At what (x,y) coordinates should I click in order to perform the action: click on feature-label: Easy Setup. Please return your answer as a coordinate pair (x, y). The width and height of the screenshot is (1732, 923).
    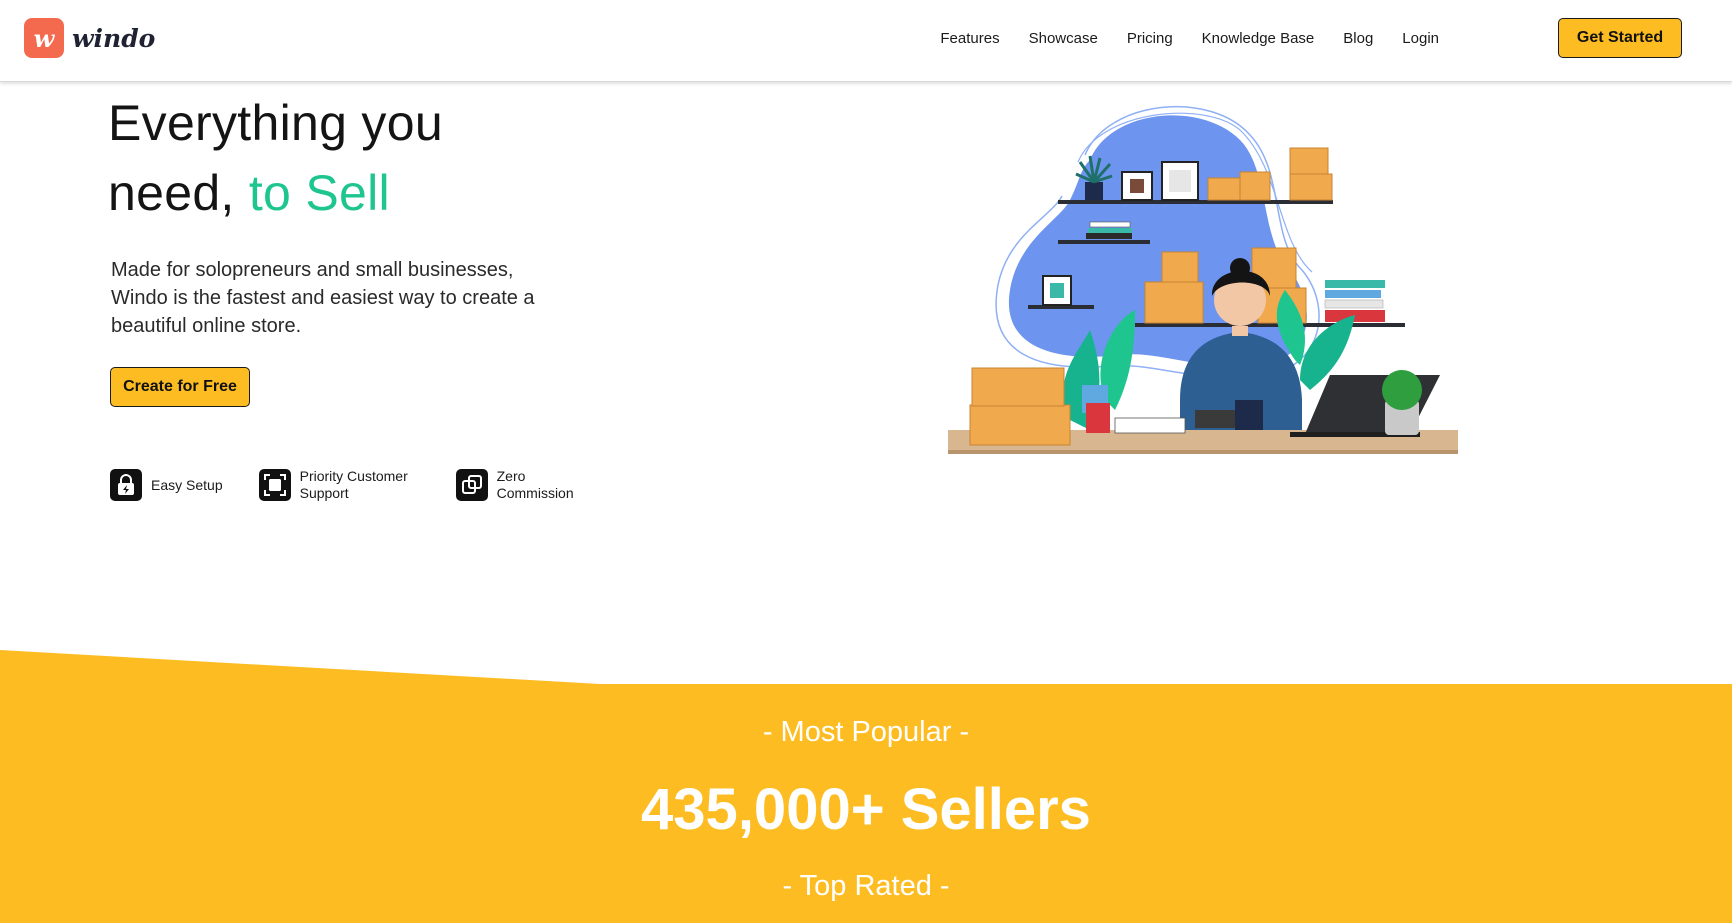
    Looking at the image, I should click on (187, 484).